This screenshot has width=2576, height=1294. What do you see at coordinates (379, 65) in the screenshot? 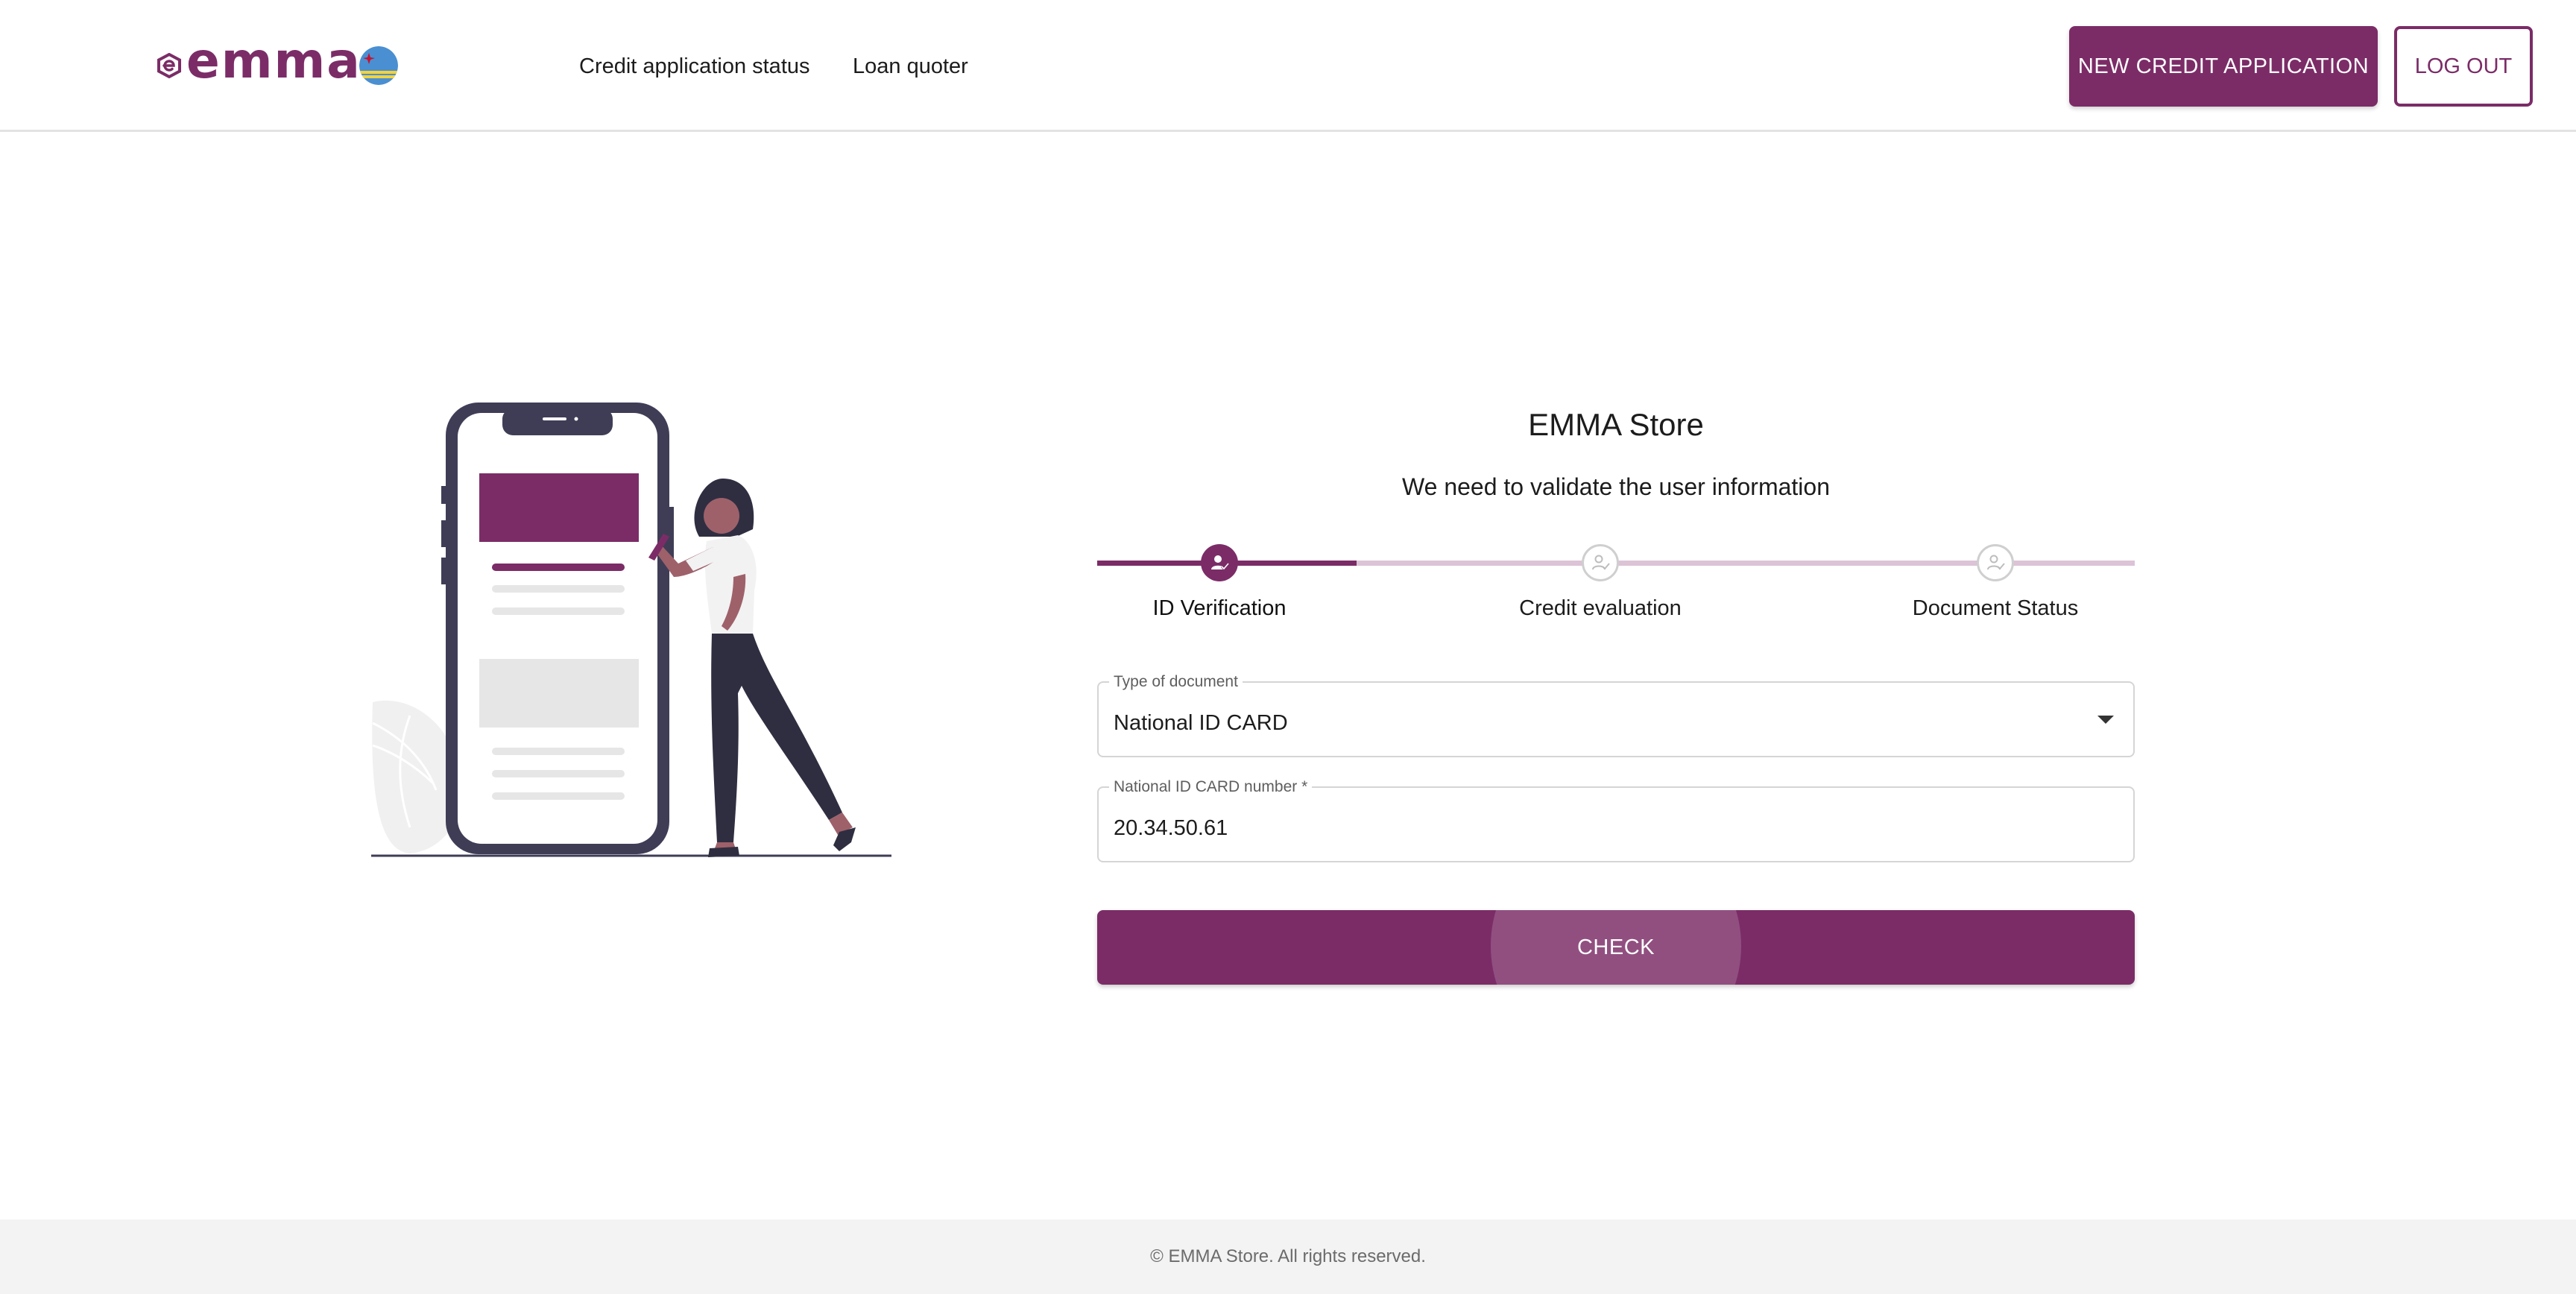
I see `aruba-flag-icon` at bounding box center [379, 65].